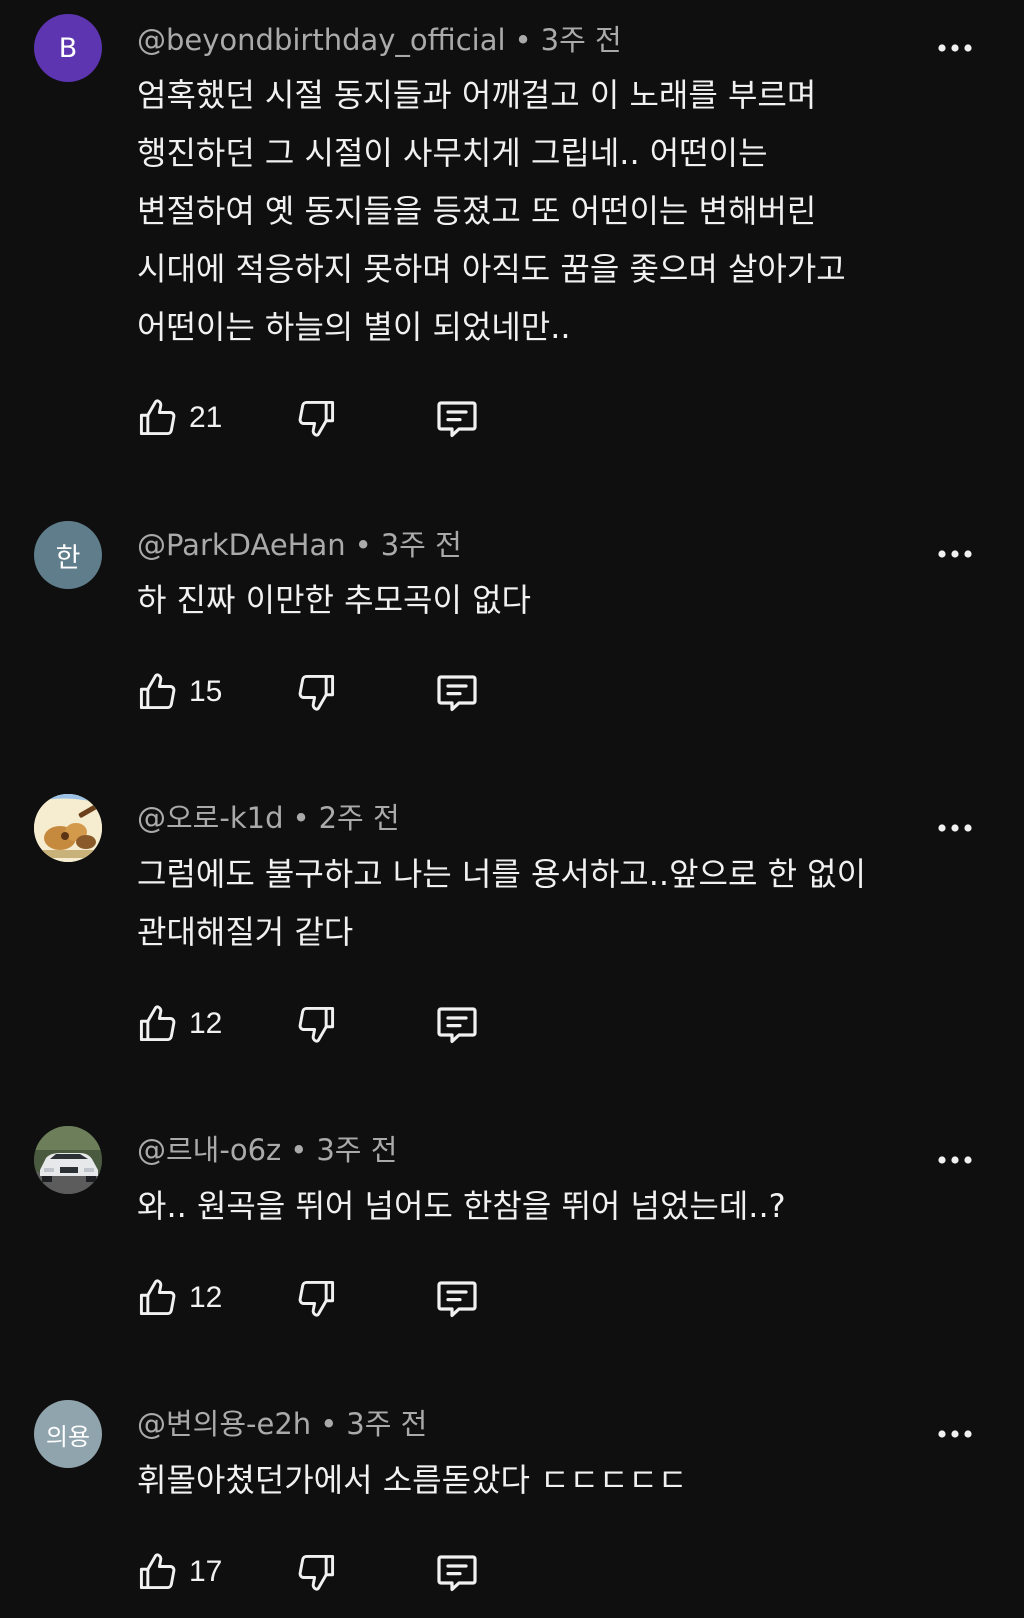 This screenshot has width=1024, height=1618. I want to click on like-count: 21, so click(206, 417).